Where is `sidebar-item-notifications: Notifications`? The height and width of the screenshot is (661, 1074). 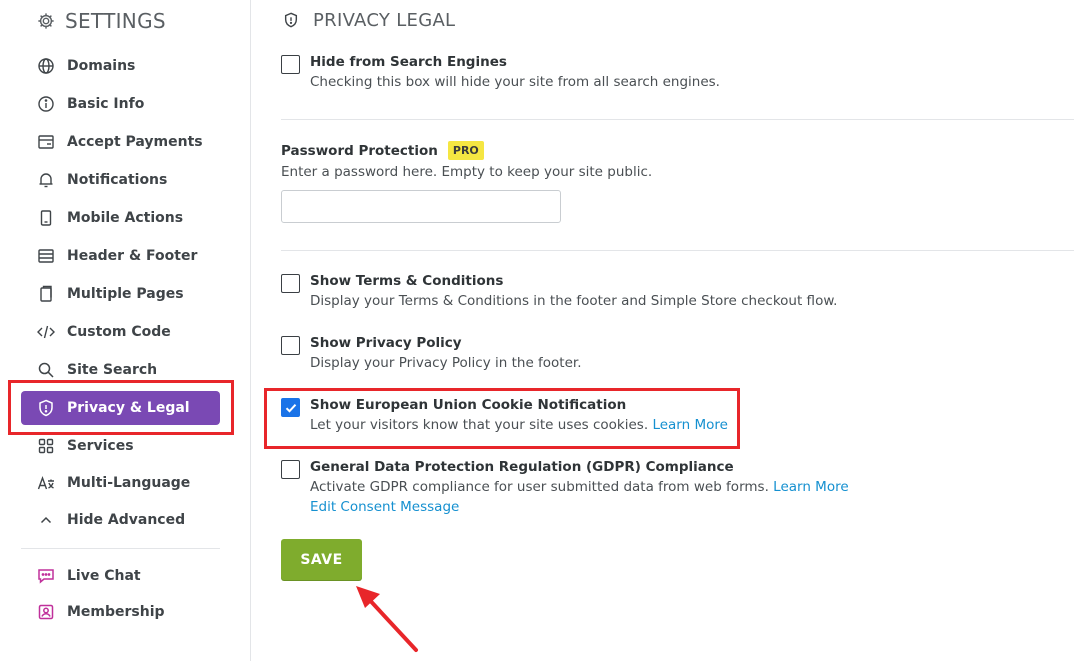 sidebar-item-notifications: Notifications is located at coordinates (120, 180).